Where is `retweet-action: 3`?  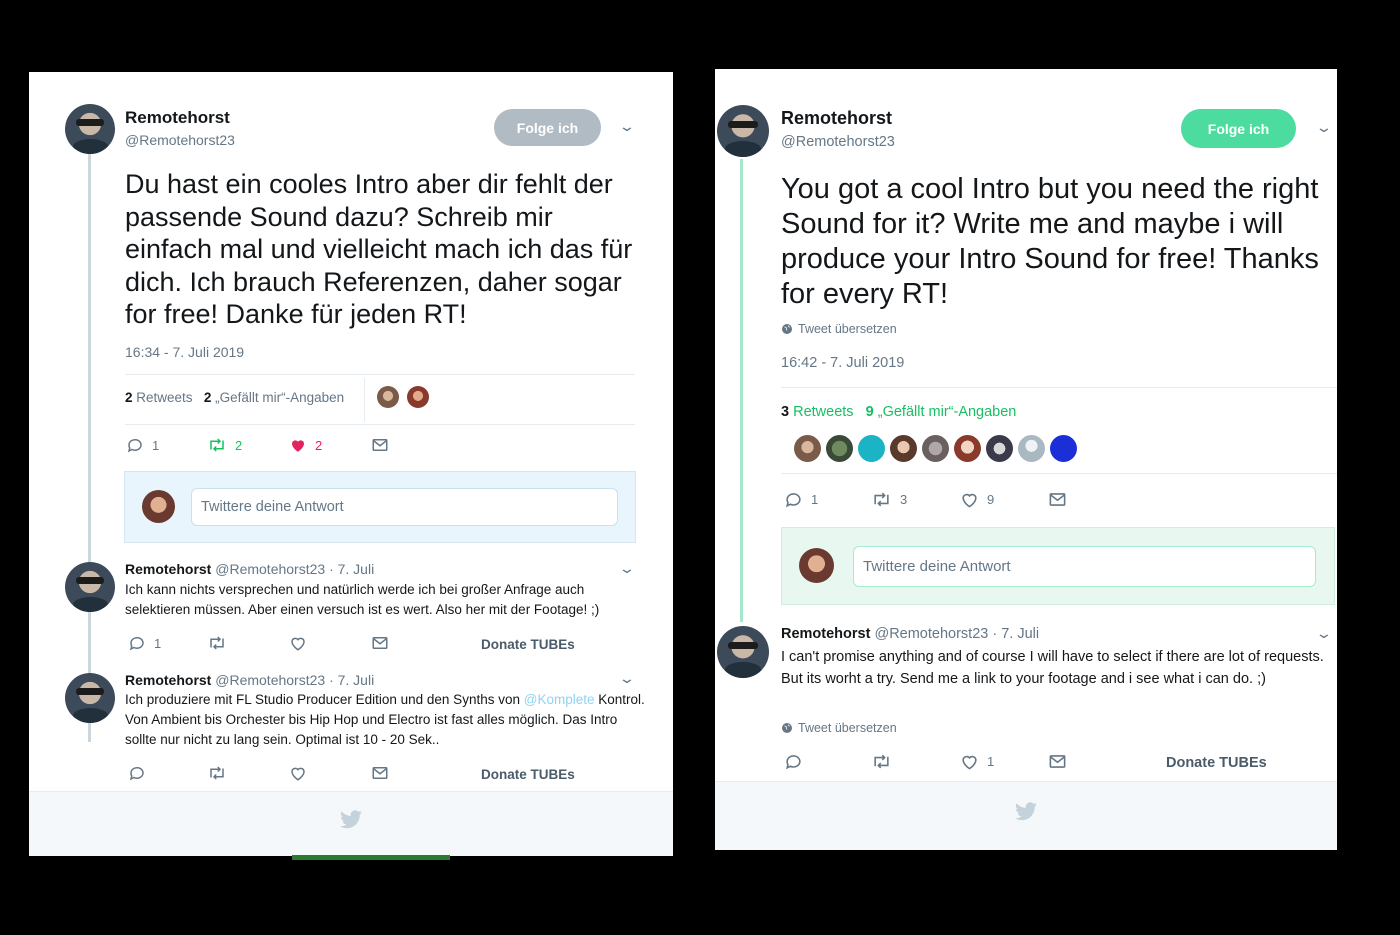
retweet-action: 3 is located at coordinates (889, 499).